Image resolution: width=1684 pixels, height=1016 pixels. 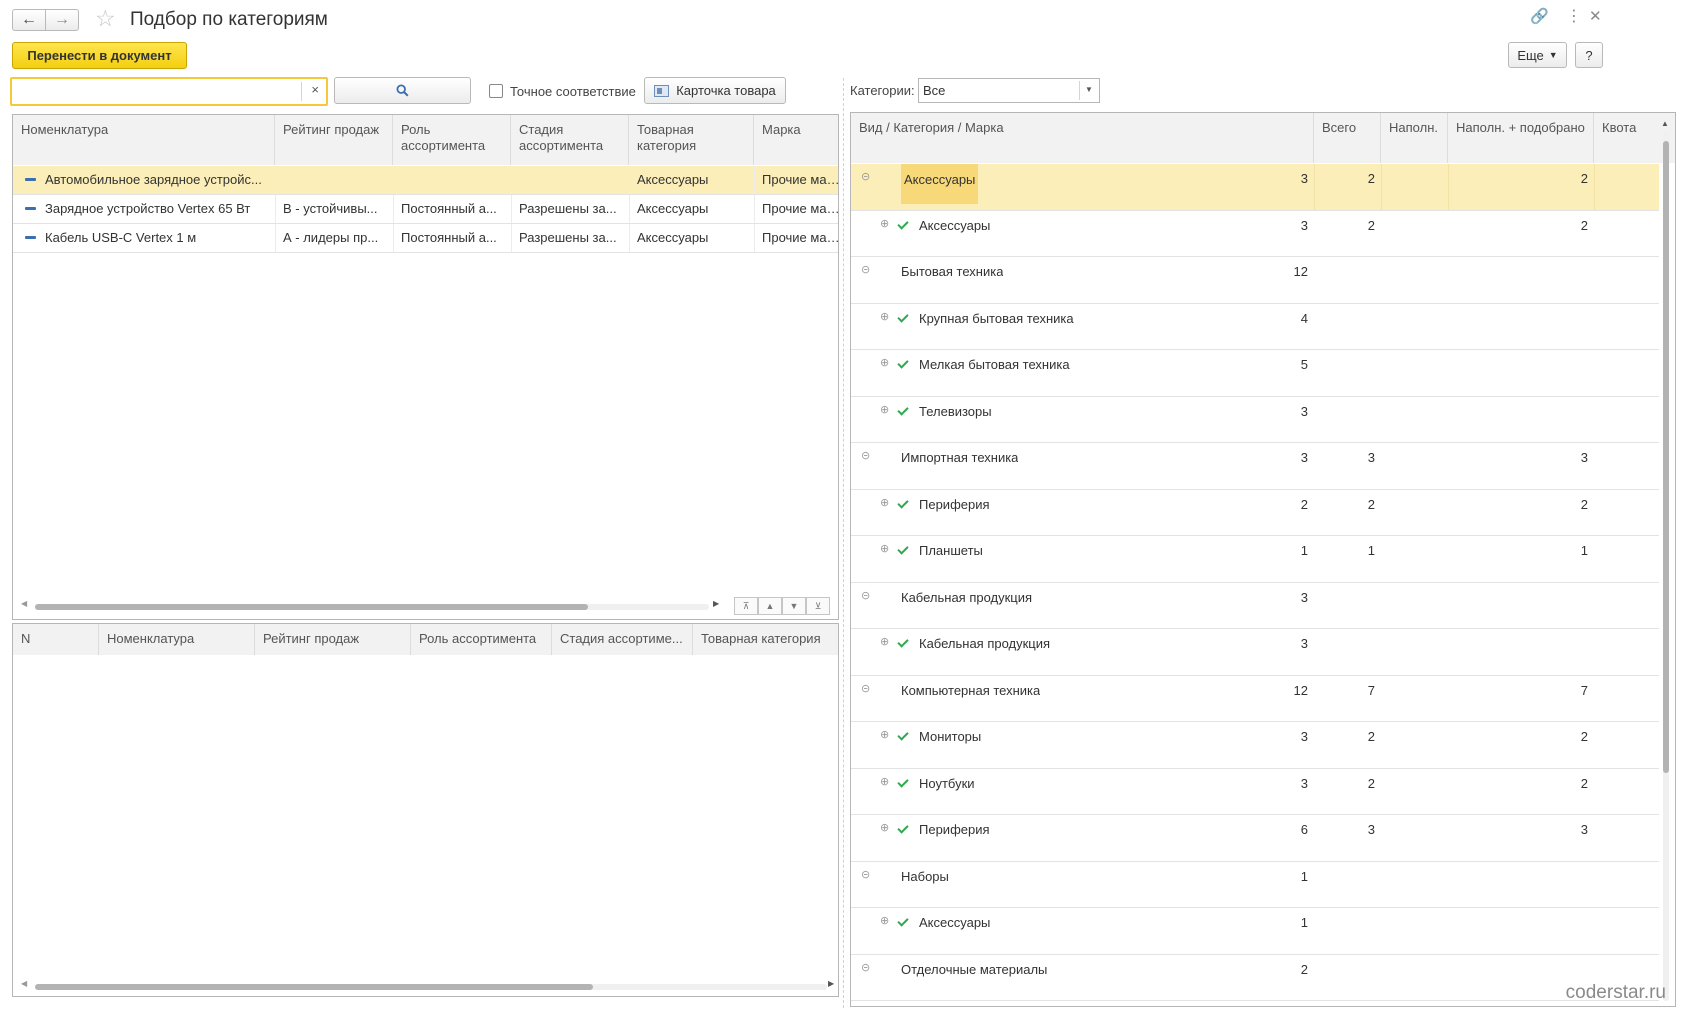 What do you see at coordinates (1255, 1003) in the screenshot?
I see `tree-item-row` at bounding box center [1255, 1003].